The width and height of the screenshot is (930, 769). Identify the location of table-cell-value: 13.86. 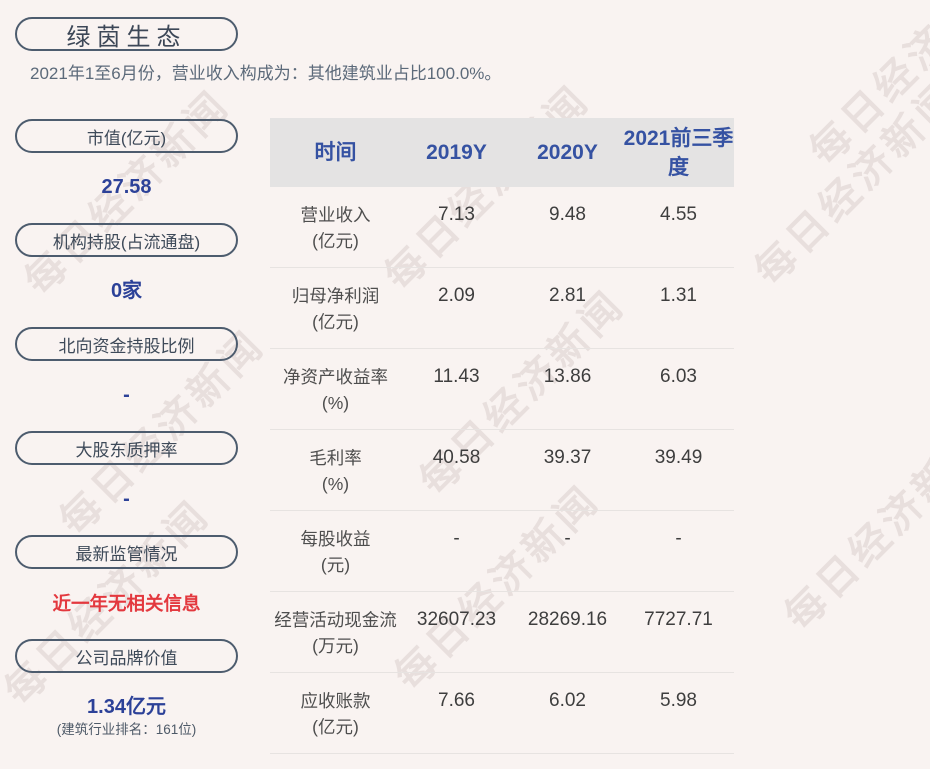
(567, 376).